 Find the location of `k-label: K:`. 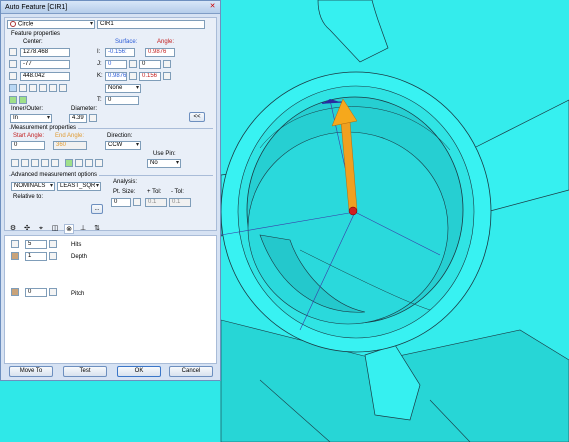

k-label: K: is located at coordinates (100, 76).